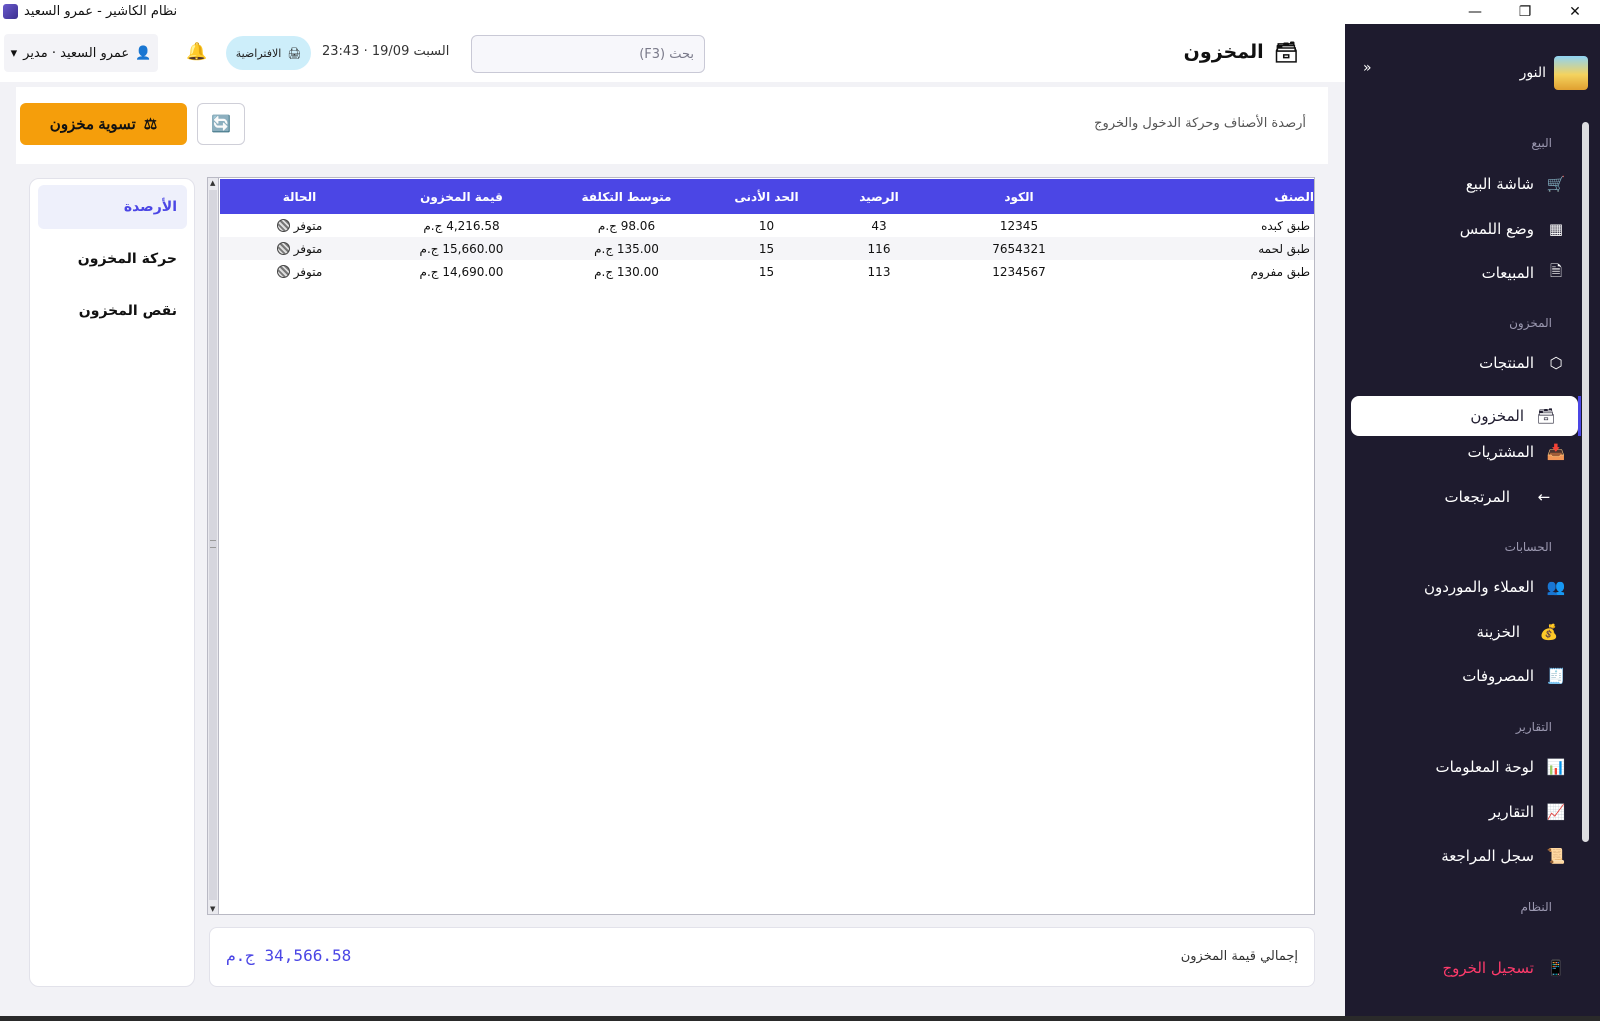 Image resolution: width=1600 pixels, height=1021 pixels. What do you see at coordinates (1475, 273) in the screenshot?
I see `sidebar-item-sales: المبيعات 🗎` at bounding box center [1475, 273].